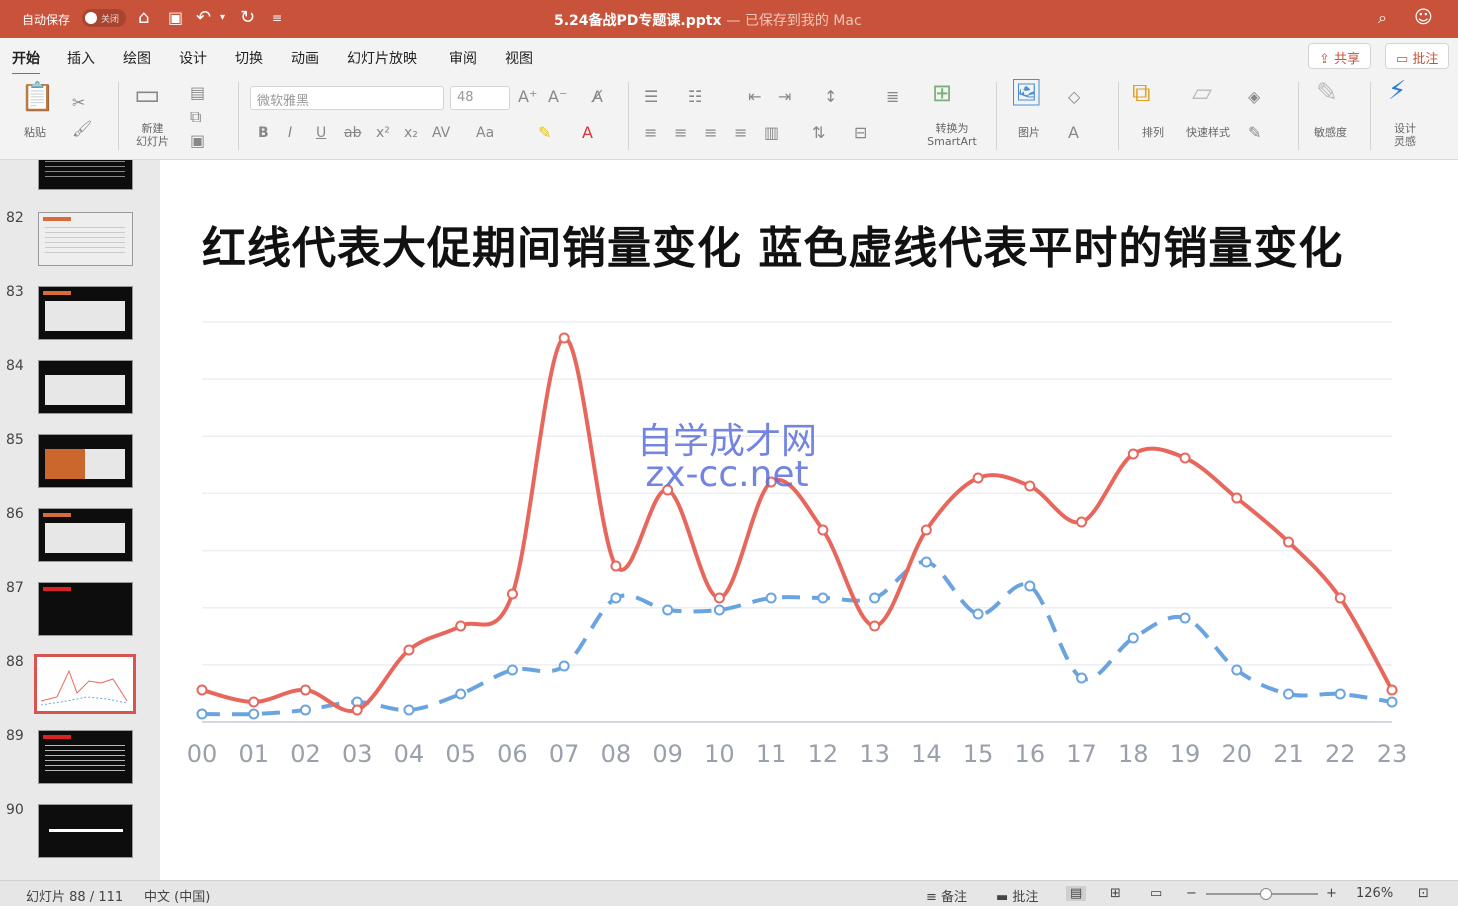 The image size is (1458, 906). Describe the element at coordinates (1202, 93) in the screenshot. I see `quick-styles-icon: ▱` at that location.